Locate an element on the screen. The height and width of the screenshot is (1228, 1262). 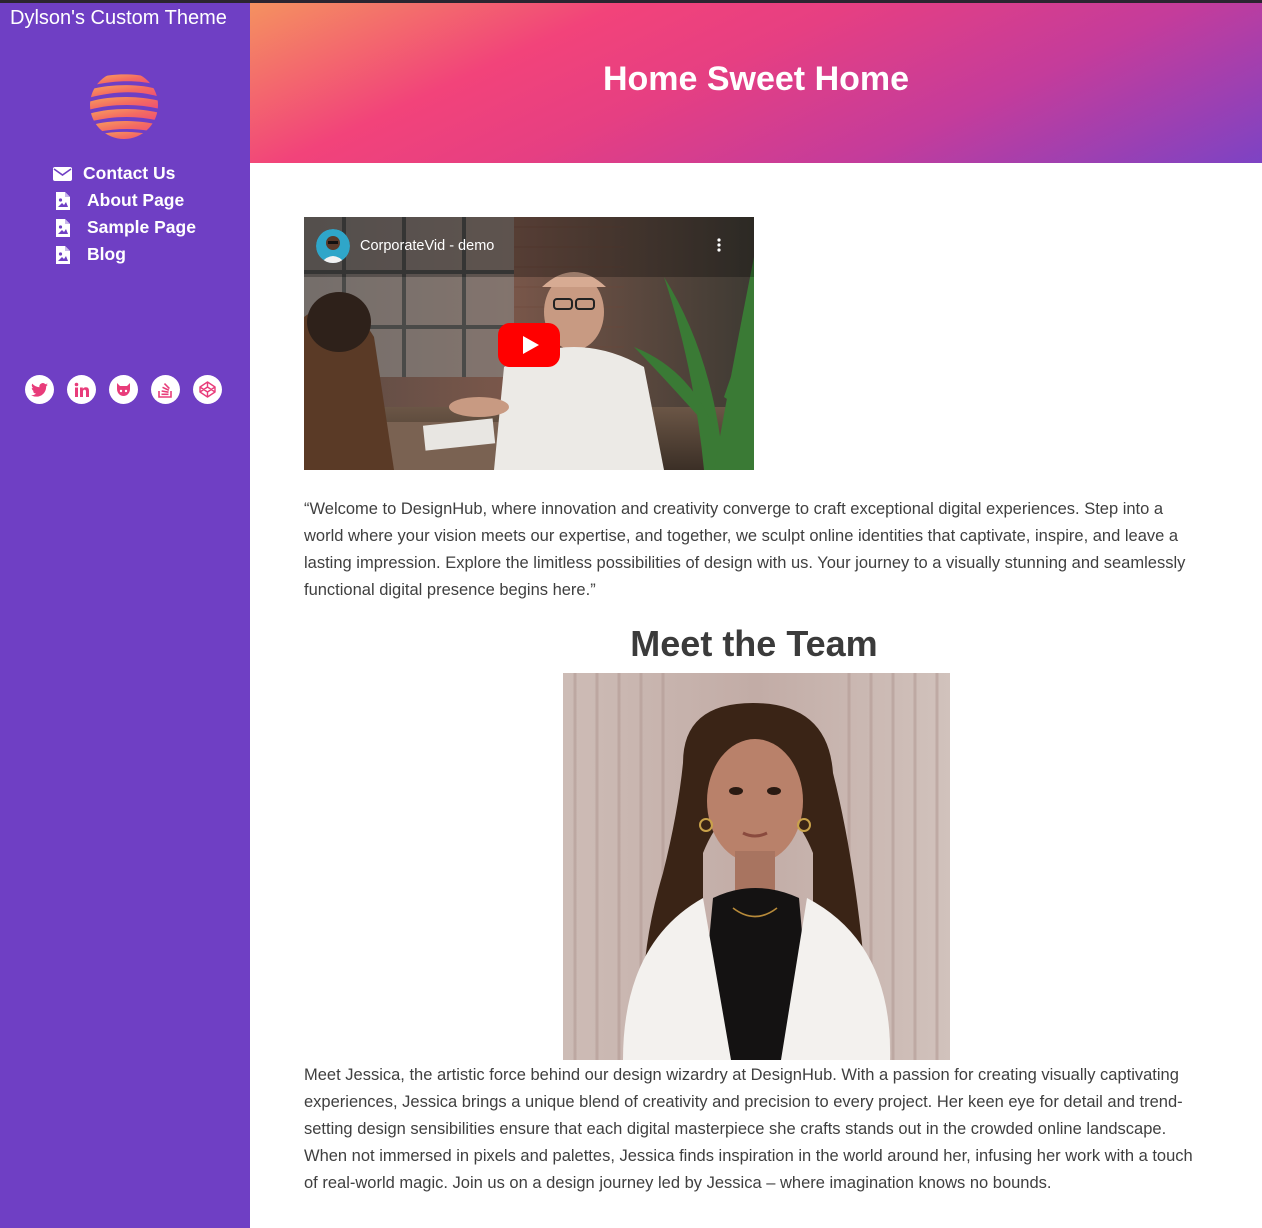
nav-label: Sample Page is located at coordinates (141, 227).